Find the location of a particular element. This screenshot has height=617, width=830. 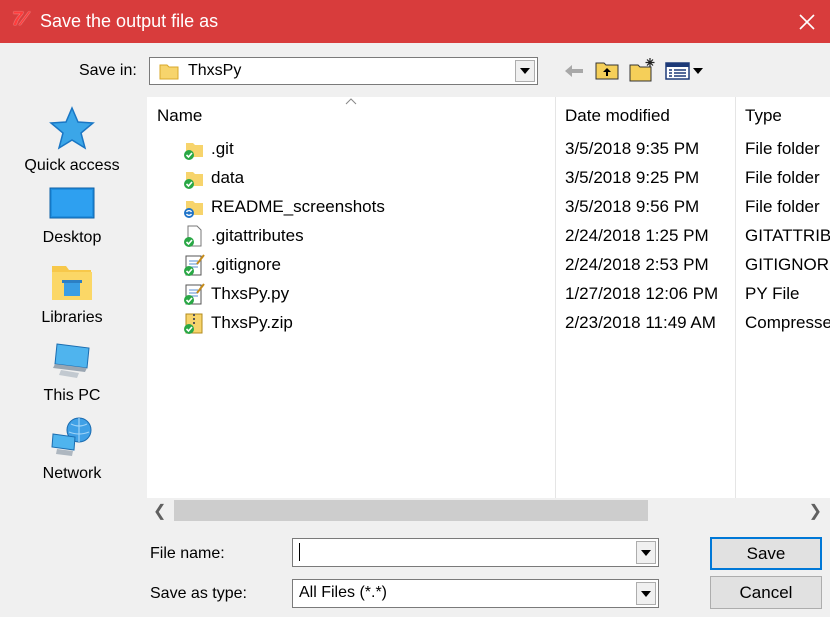

file-date: 3/5/2018 9:25 PM is located at coordinates (632, 177).